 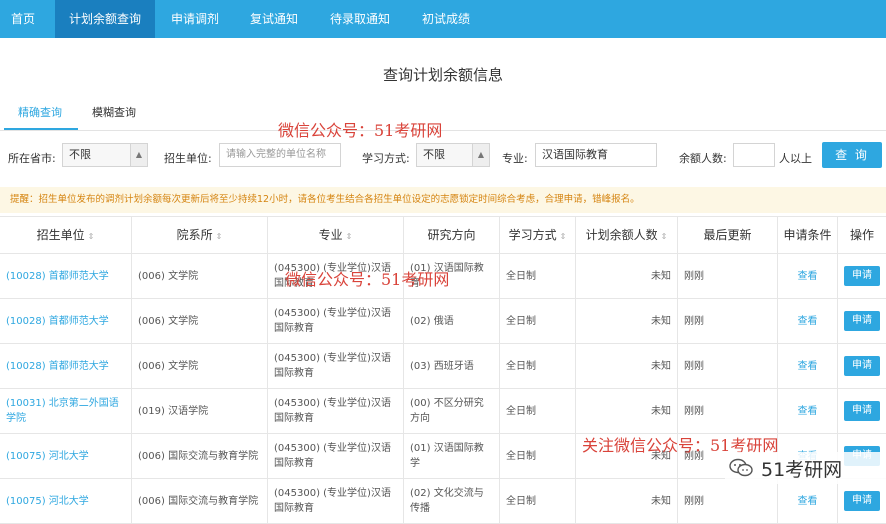 What do you see at coordinates (138, 155) in the screenshot?
I see `chevron-down-icon: ▲` at bounding box center [138, 155].